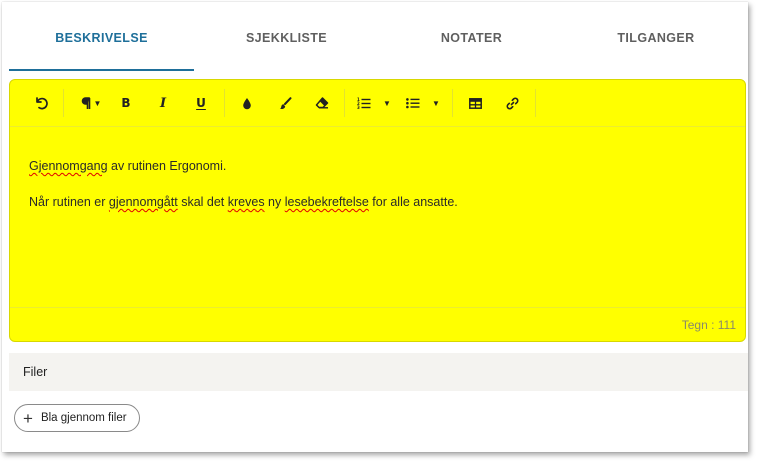 The width and height of the screenshot is (757, 461). What do you see at coordinates (246, 202) in the screenshot?
I see `misspelled-word: kreves` at bounding box center [246, 202].